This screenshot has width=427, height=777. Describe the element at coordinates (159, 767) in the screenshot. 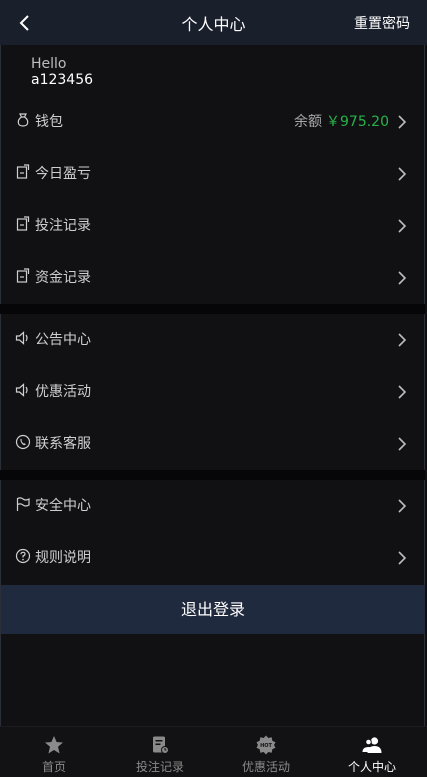

I see `tab-label: 投注记录` at that location.